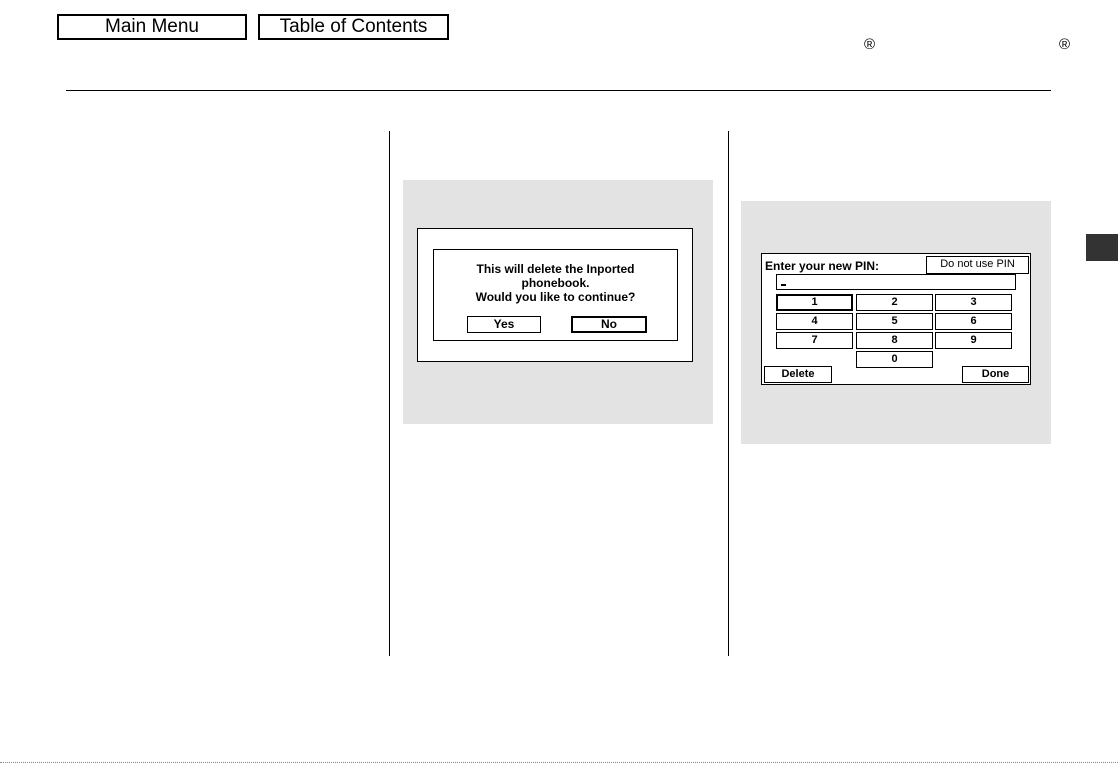 The height and width of the screenshot is (764, 1118). What do you see at coordinates (555, 269) in the screenshot?
I see `dialog-message-line: This will delete the Inported` at bounding box center [555, 269].